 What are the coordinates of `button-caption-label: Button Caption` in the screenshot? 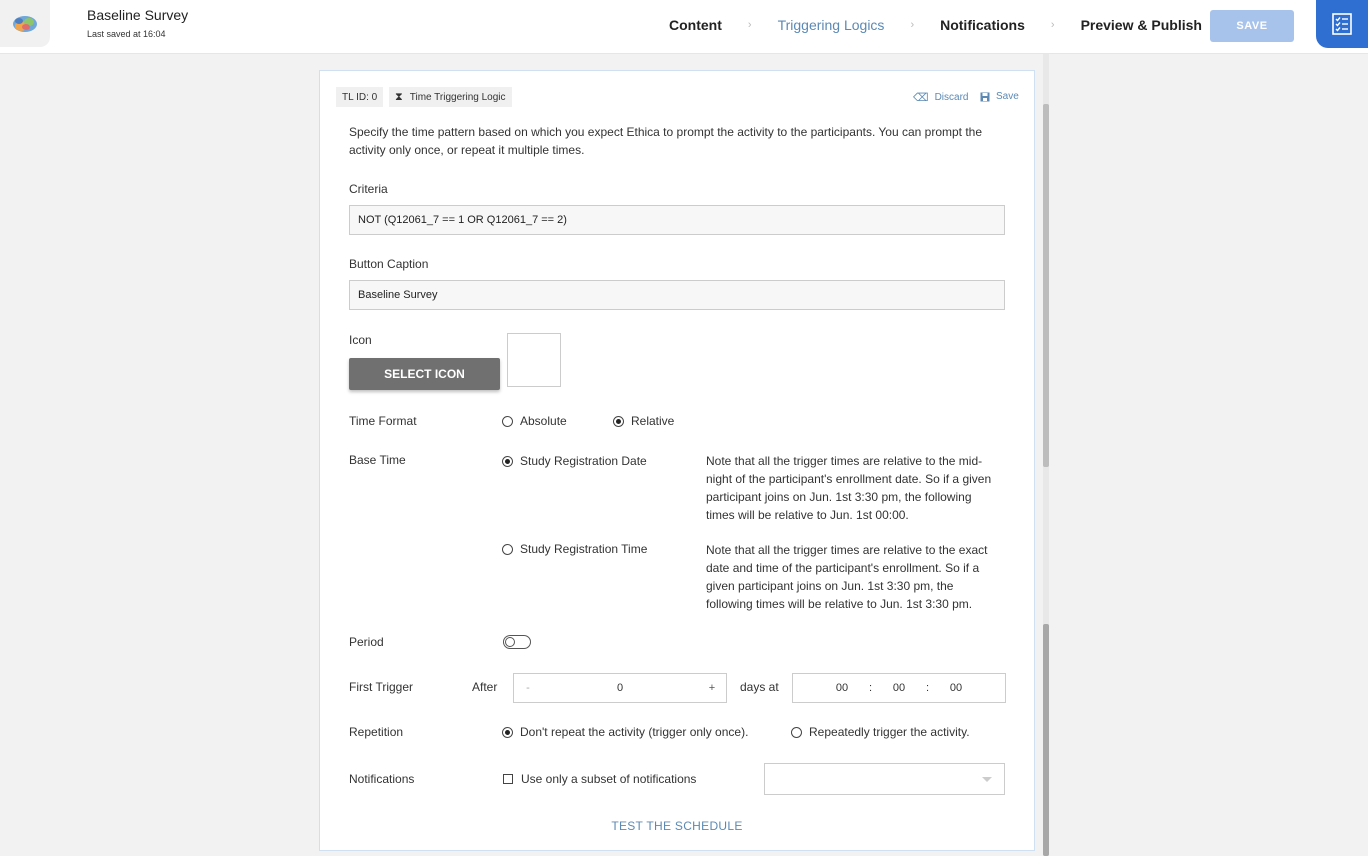 It's located at (389, 264).